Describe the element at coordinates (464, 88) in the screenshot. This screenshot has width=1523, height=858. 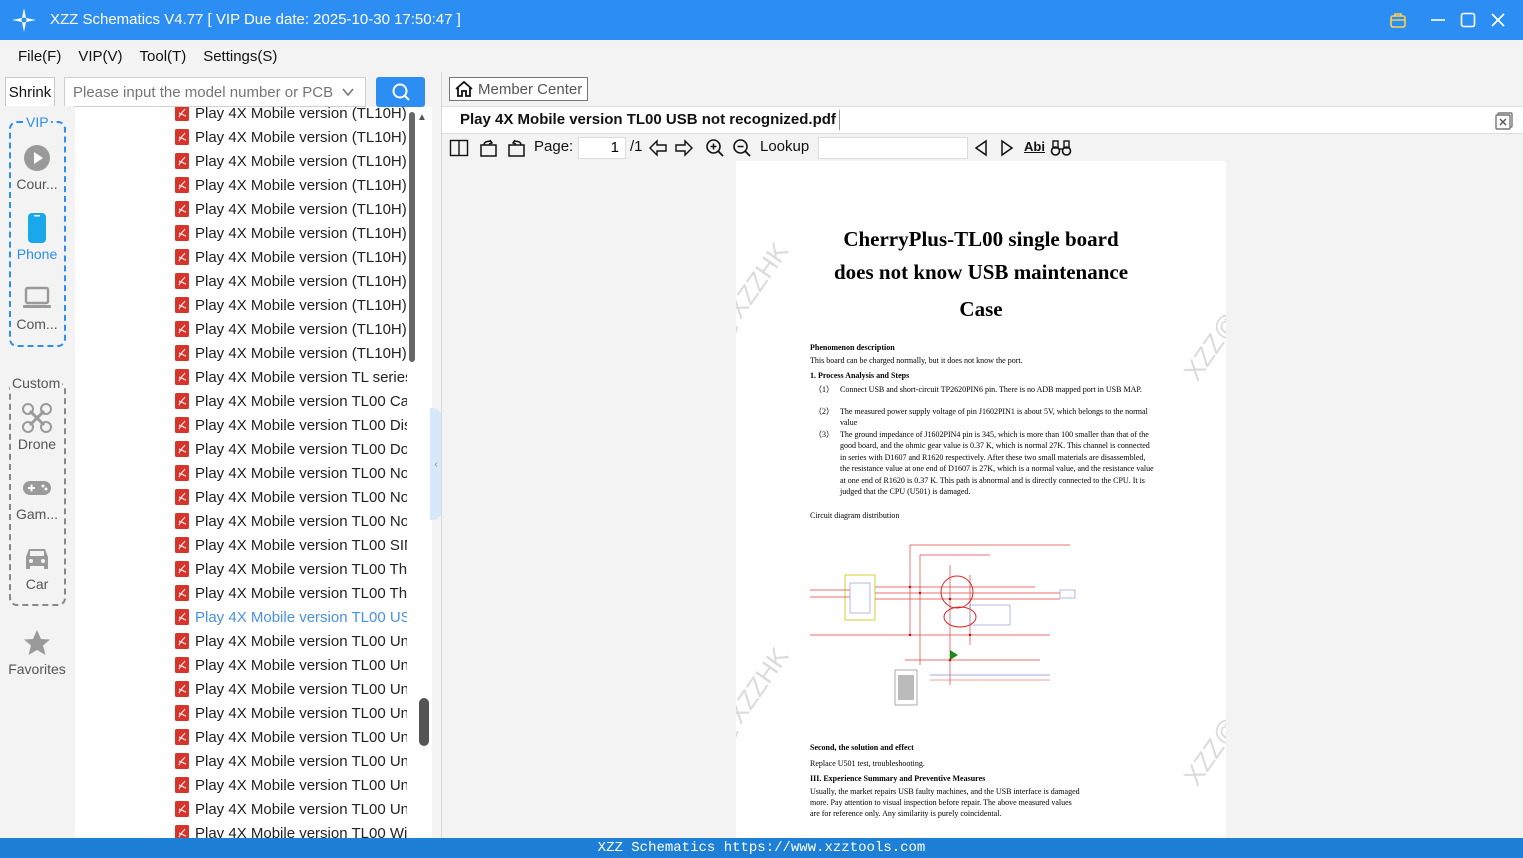
I see `home-icon` at that location.